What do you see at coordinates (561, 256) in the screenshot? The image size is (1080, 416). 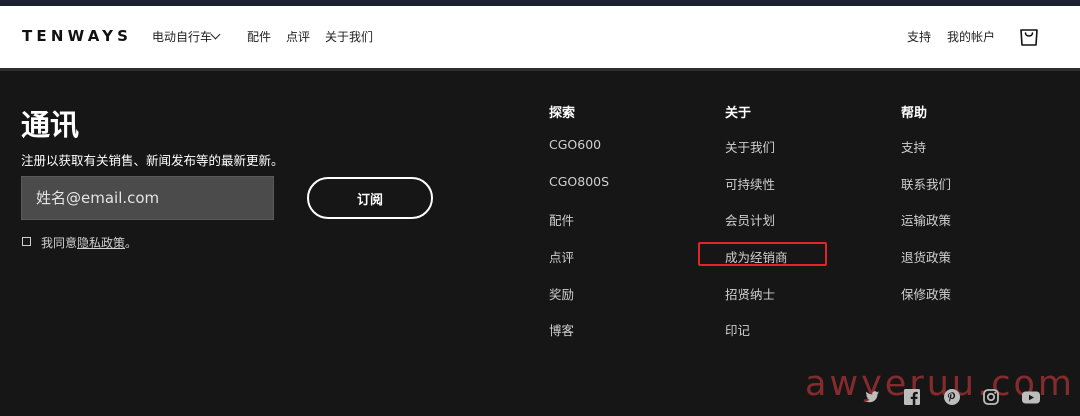 I see `footer-link-reviews: 点评` at bounding box center [561, 256].